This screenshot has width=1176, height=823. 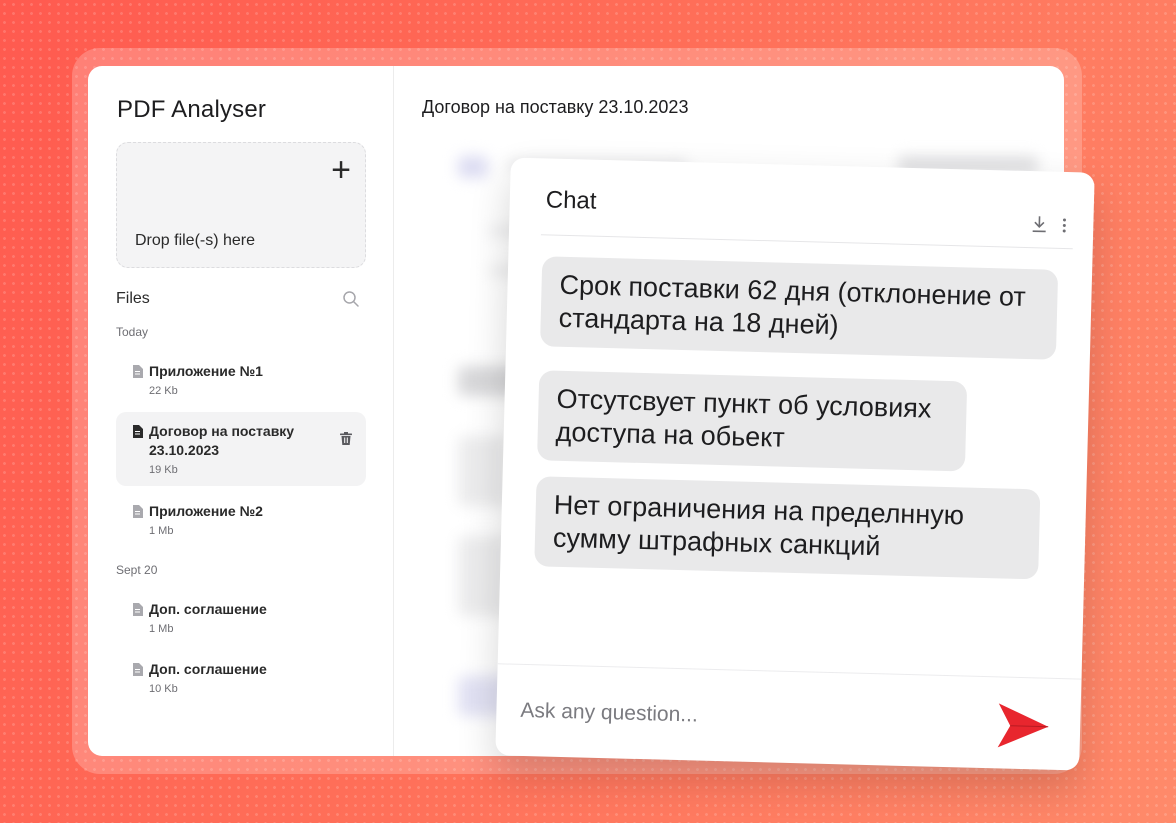 What do you see at coordinates (133, 298) in the screenshot?
I see `files-label: Files` at bounding box center [133, 298].